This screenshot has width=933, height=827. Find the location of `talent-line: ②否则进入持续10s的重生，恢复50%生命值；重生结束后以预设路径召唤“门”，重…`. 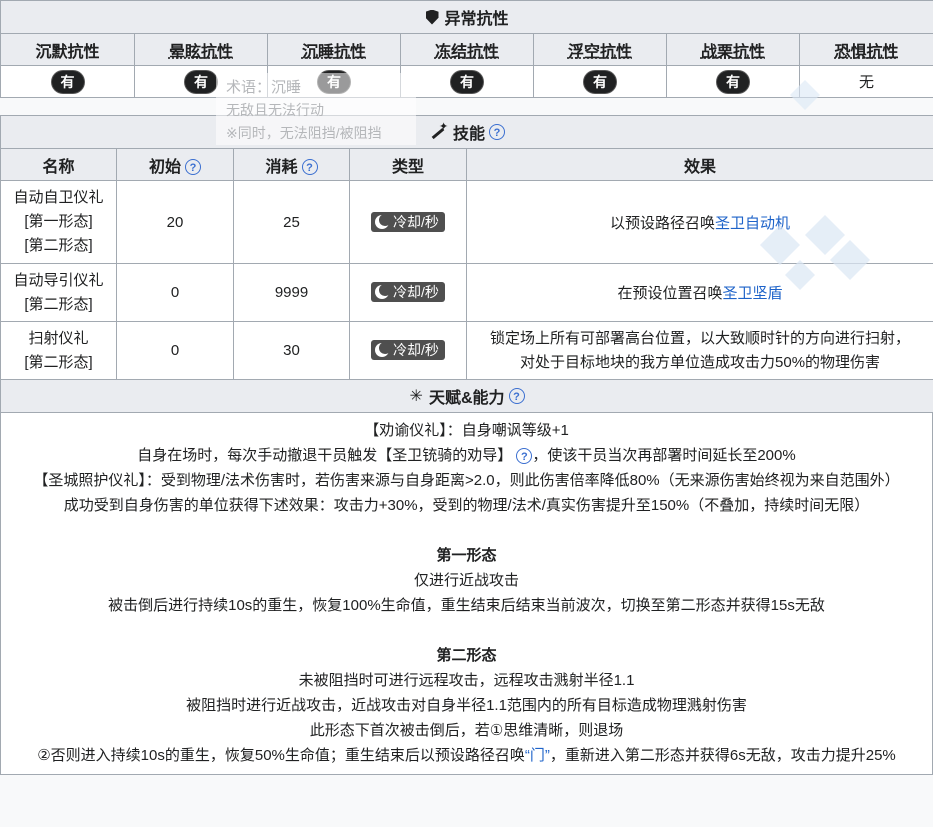

talent-line: ②否则进入持续10s的重生，恢复50%生命值；重生结束后以预设路径召唤“门”，重… is located at coordinates (466, 755).